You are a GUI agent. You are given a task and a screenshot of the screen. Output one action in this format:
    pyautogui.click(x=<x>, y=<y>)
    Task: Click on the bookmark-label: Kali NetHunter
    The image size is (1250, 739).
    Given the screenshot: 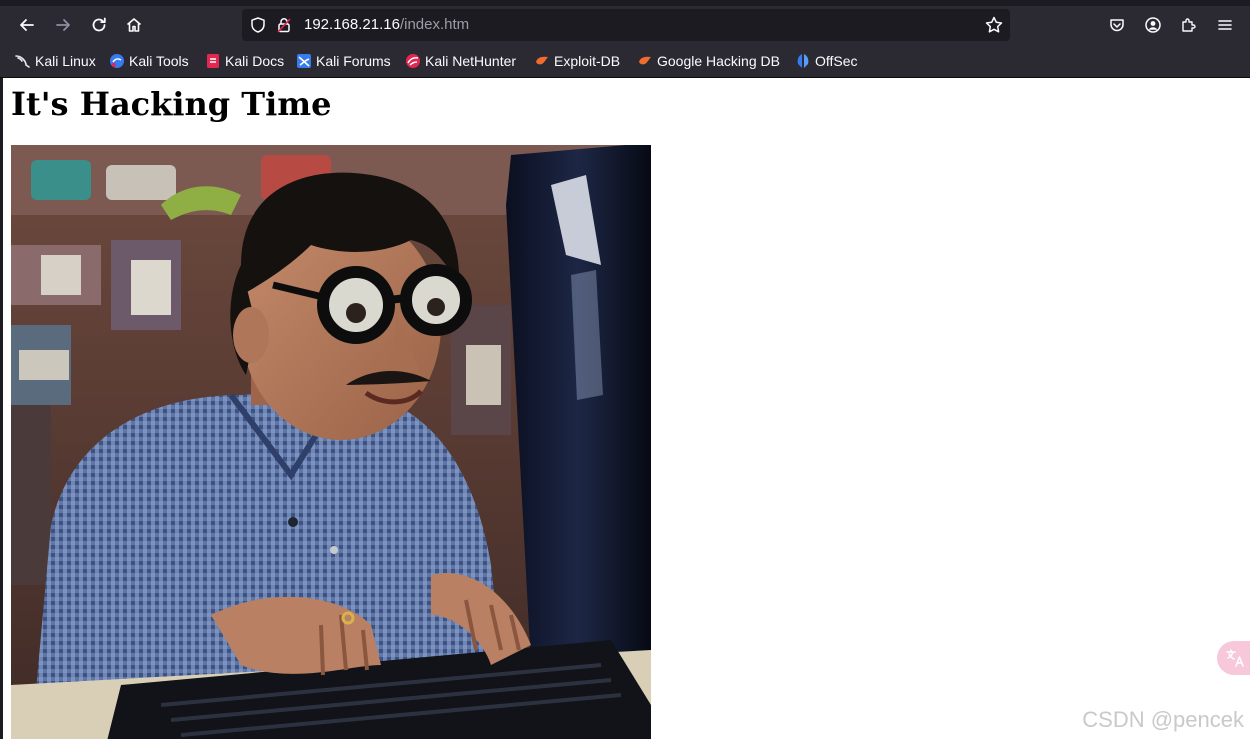 What is the action you would take?
    pyautogui.click(x=471, y=61)
    